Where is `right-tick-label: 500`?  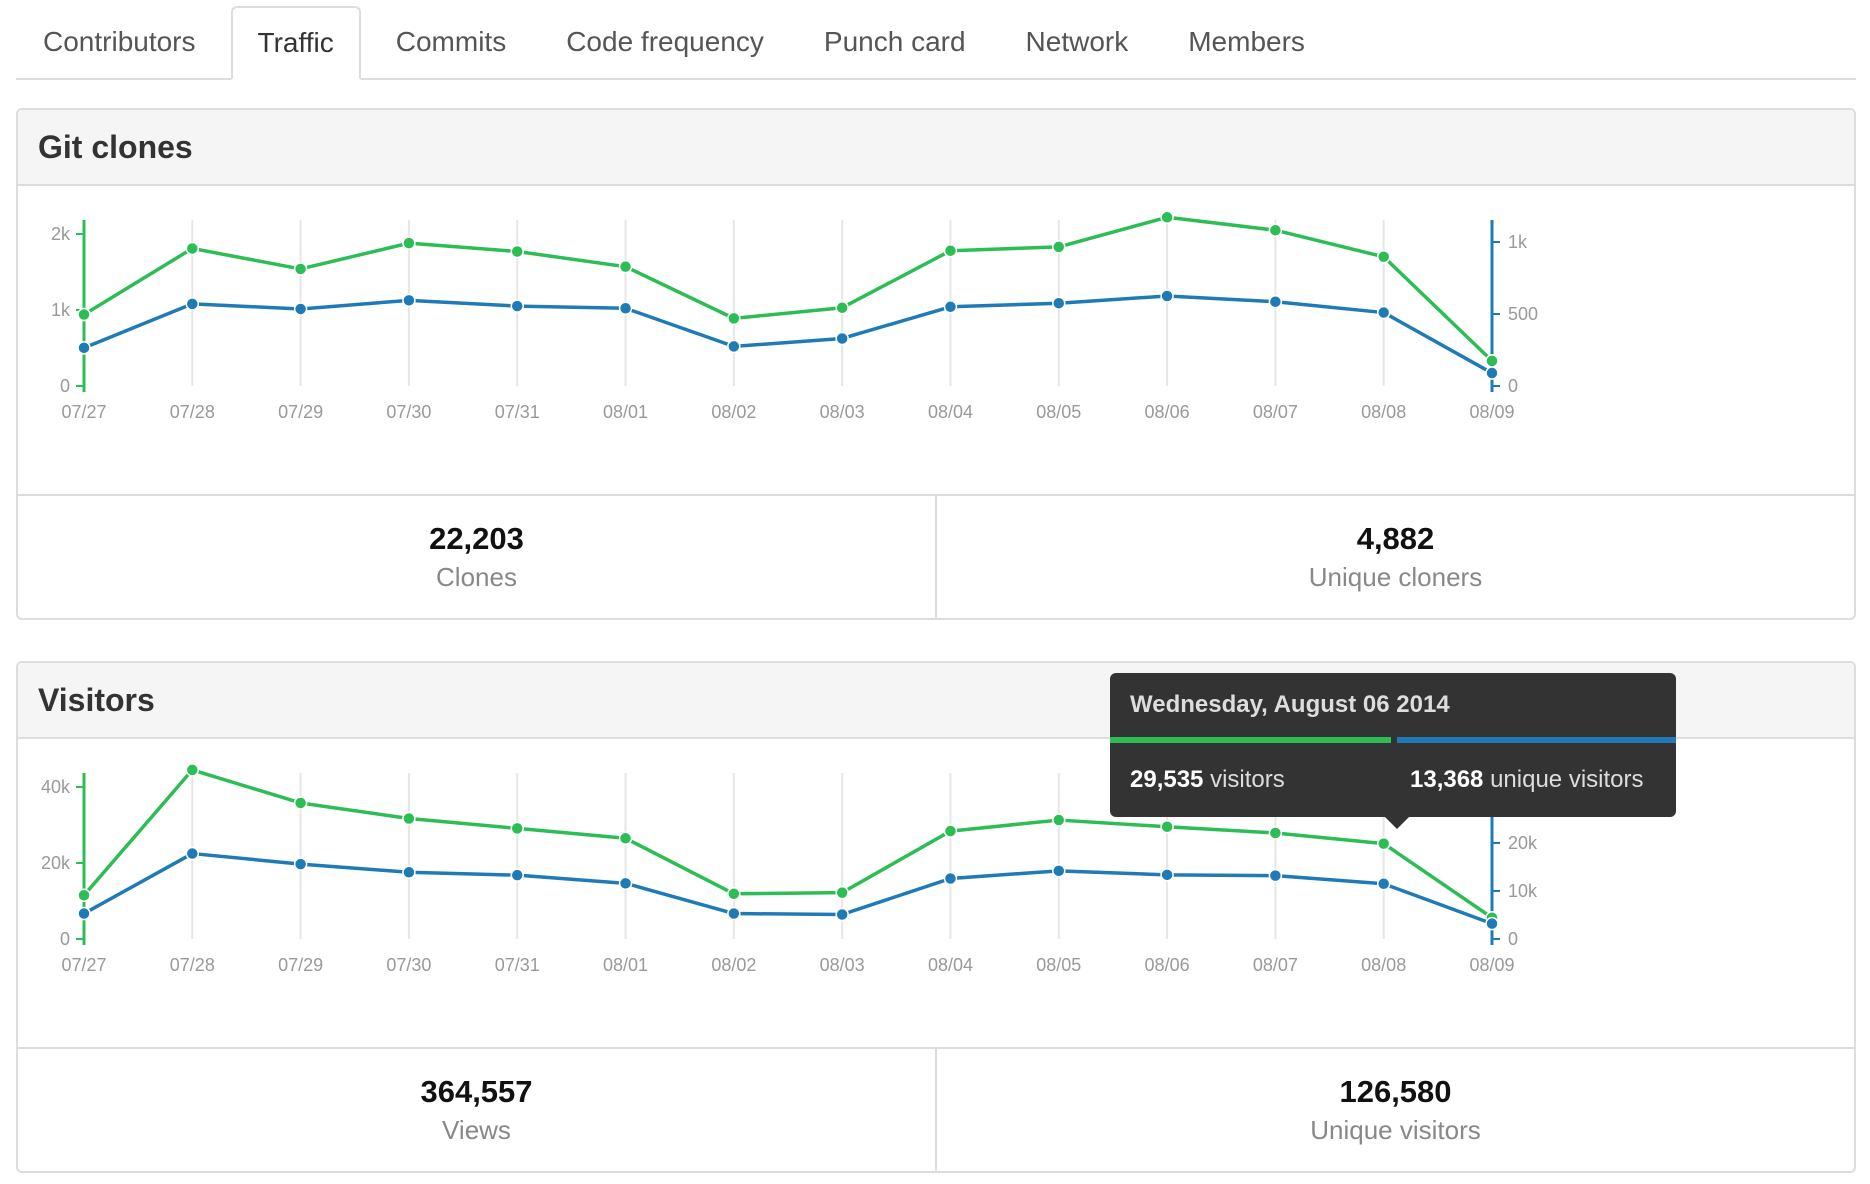 right-tick-label: 500 is located at coordinates (1523, 314).